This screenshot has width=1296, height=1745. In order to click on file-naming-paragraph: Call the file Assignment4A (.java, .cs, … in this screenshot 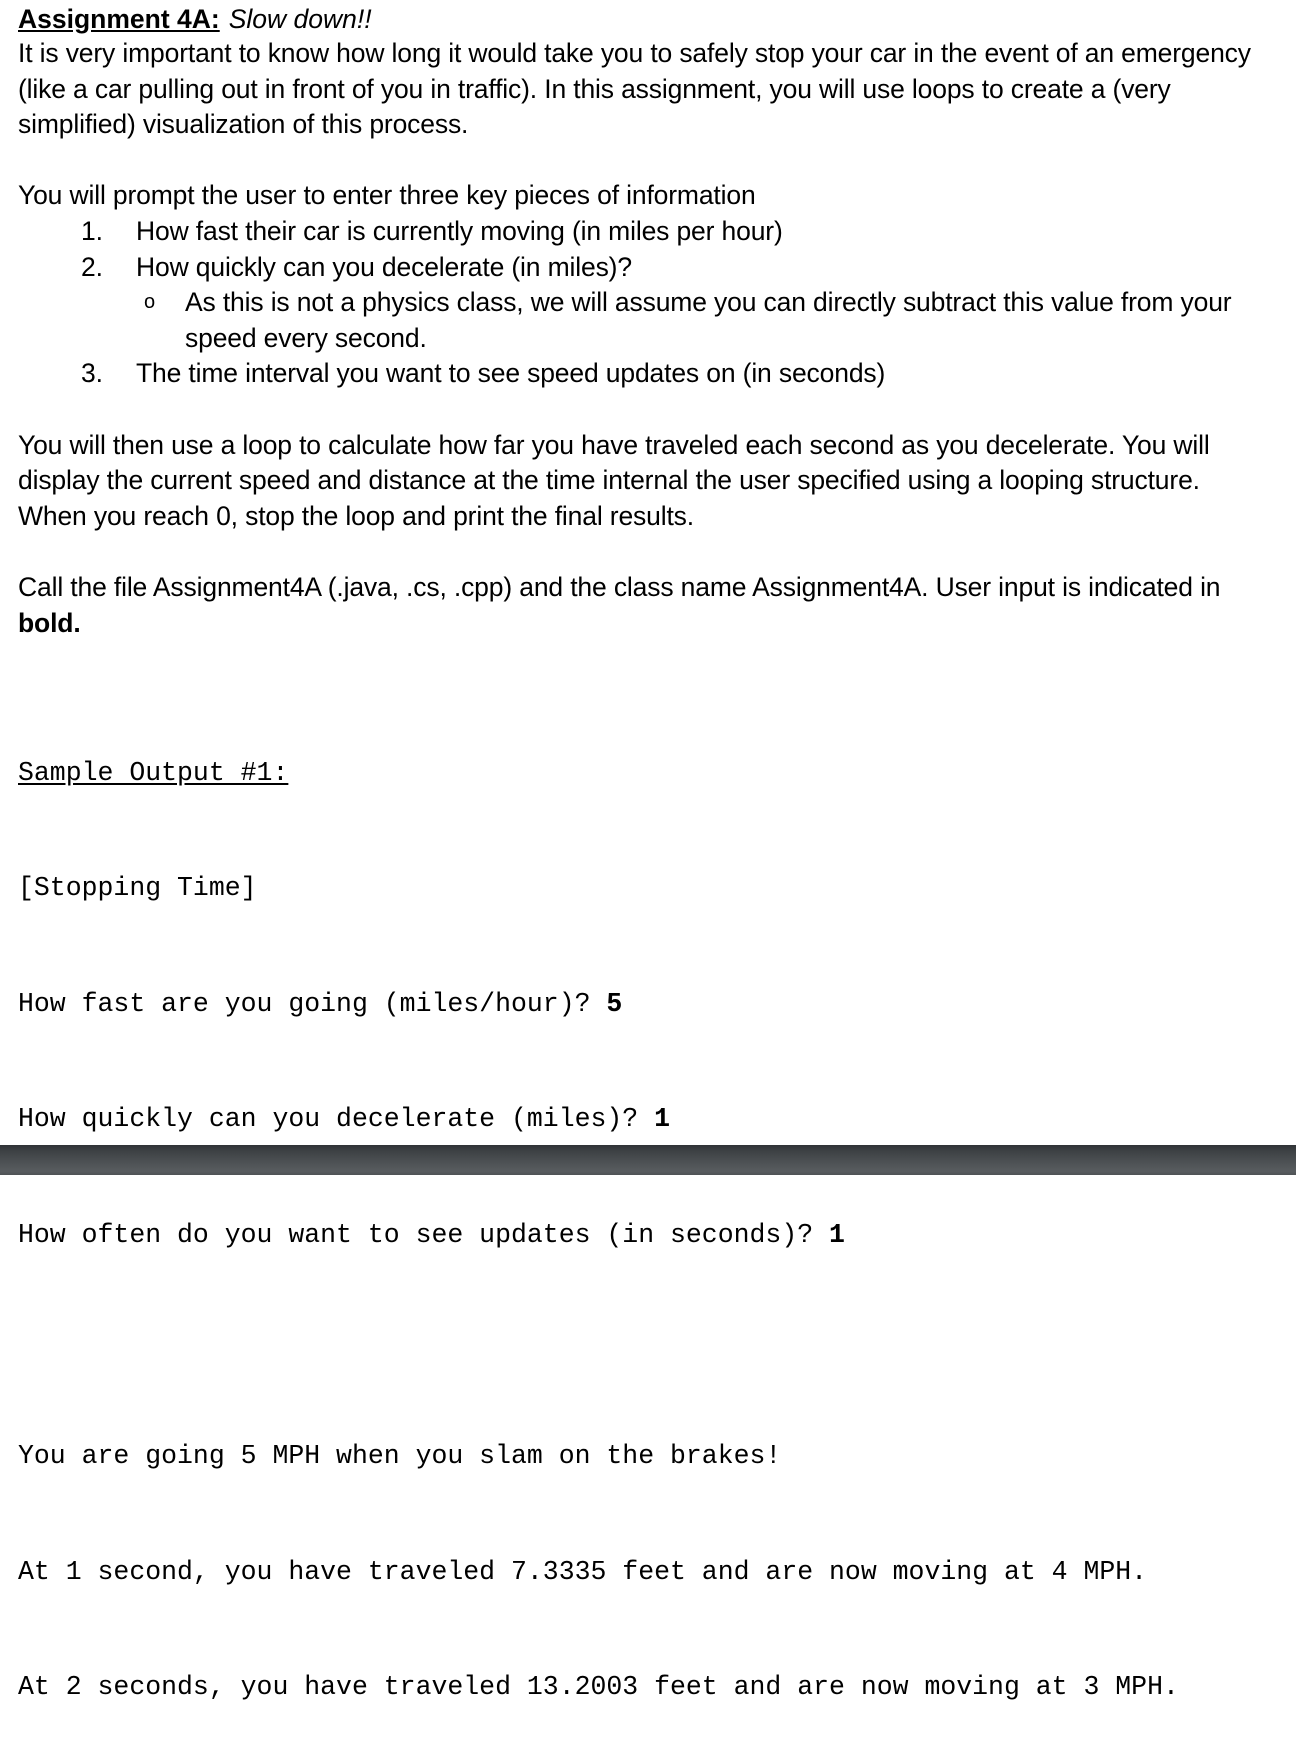, I will do `click(625, 605)`.